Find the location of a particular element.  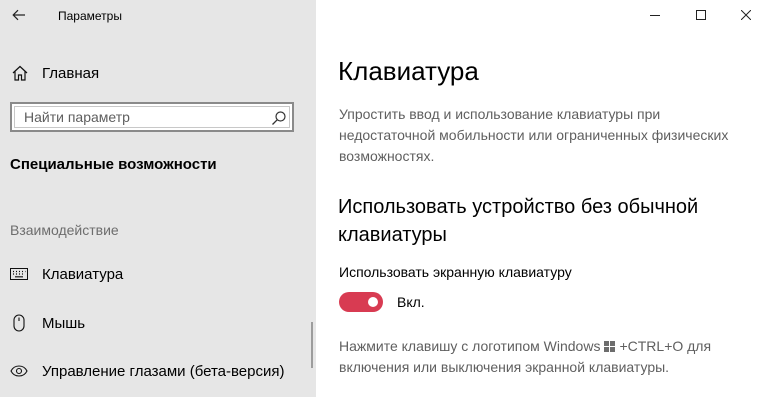

page-title: Клавиатура is located at coordinates (408, 71).